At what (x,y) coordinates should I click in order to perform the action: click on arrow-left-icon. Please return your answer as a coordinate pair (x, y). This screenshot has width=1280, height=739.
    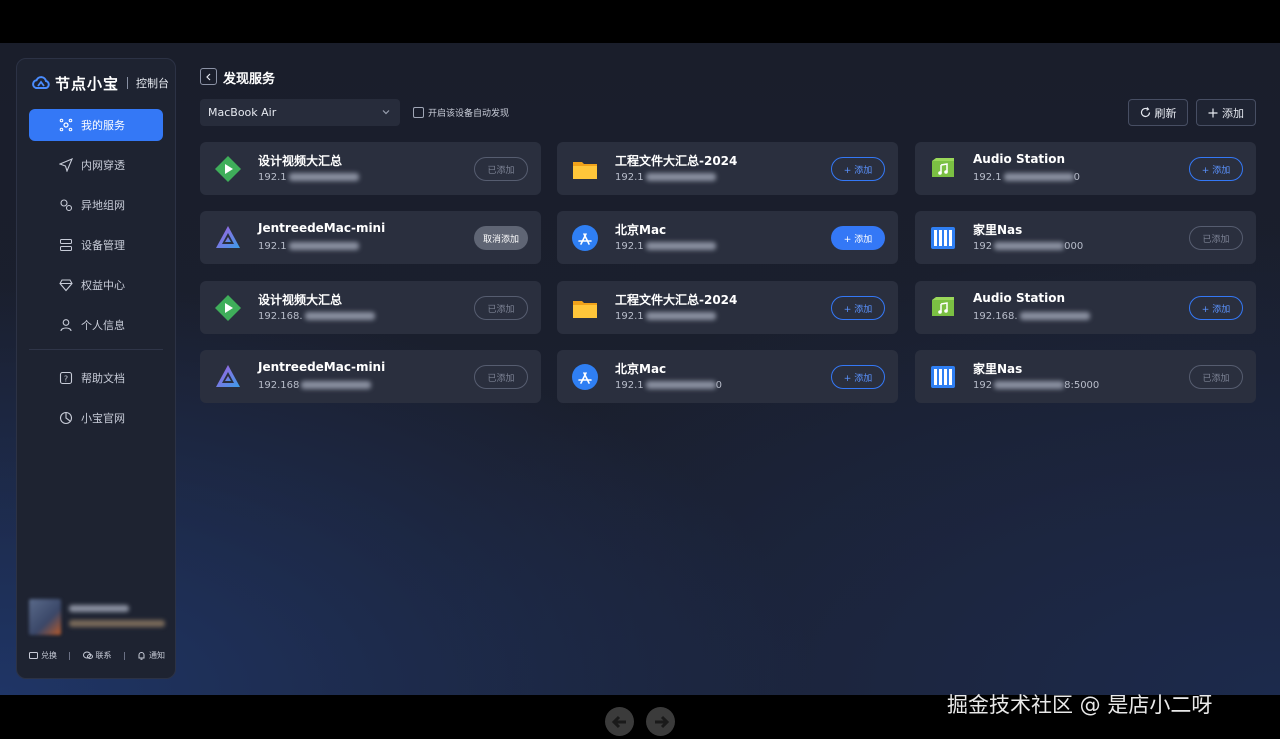
    Looking at the image, I should click on (618, 721).